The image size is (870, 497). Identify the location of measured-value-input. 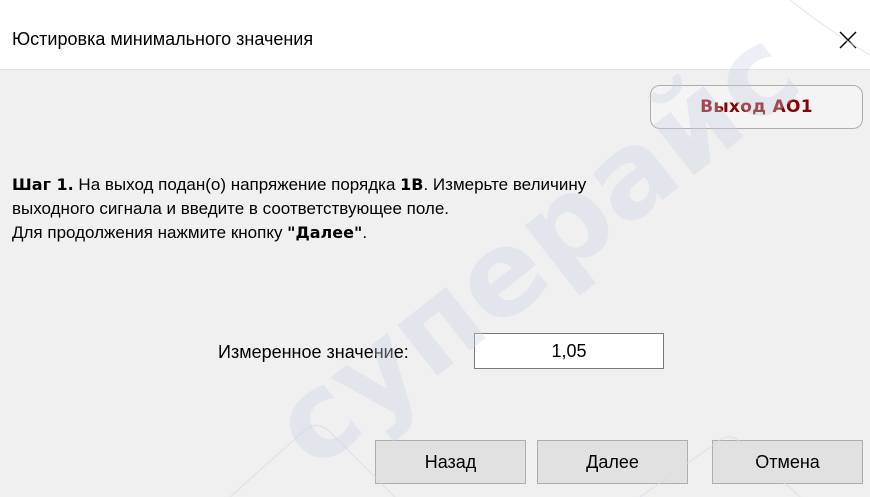
(569, 351).